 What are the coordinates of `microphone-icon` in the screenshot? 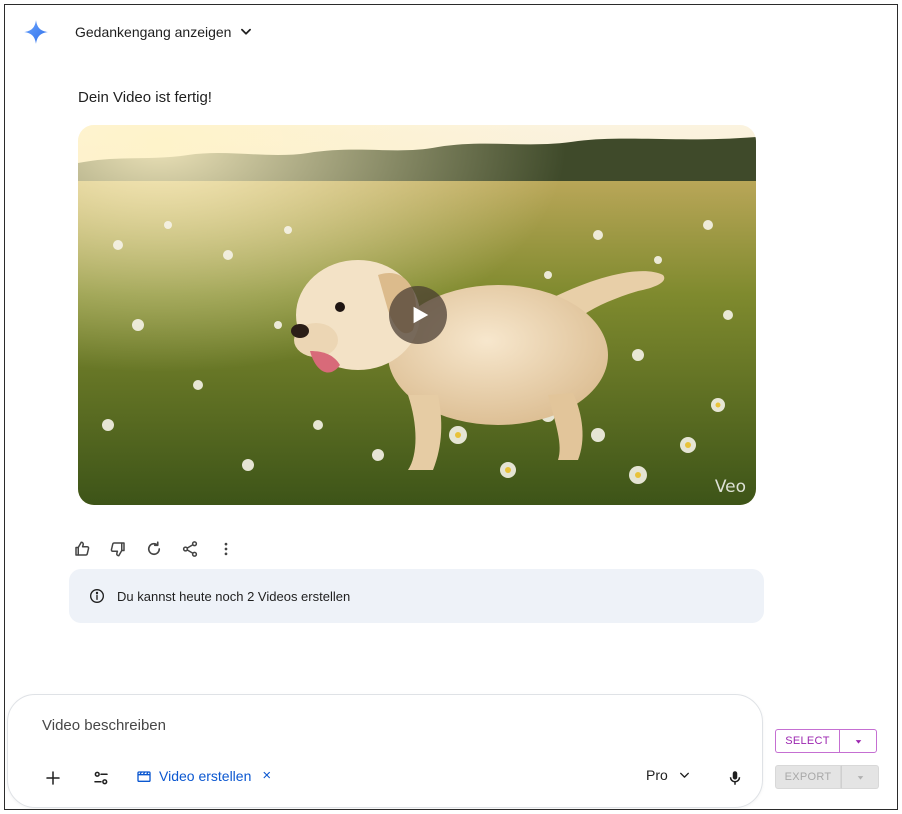 It's located at (735, 778).